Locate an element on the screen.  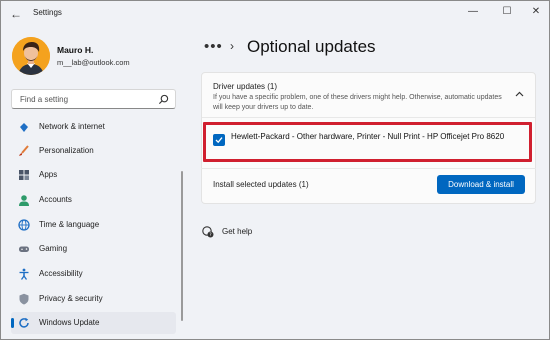
sidebar-item-network: Network & internet is located at coordinates (93, 127).